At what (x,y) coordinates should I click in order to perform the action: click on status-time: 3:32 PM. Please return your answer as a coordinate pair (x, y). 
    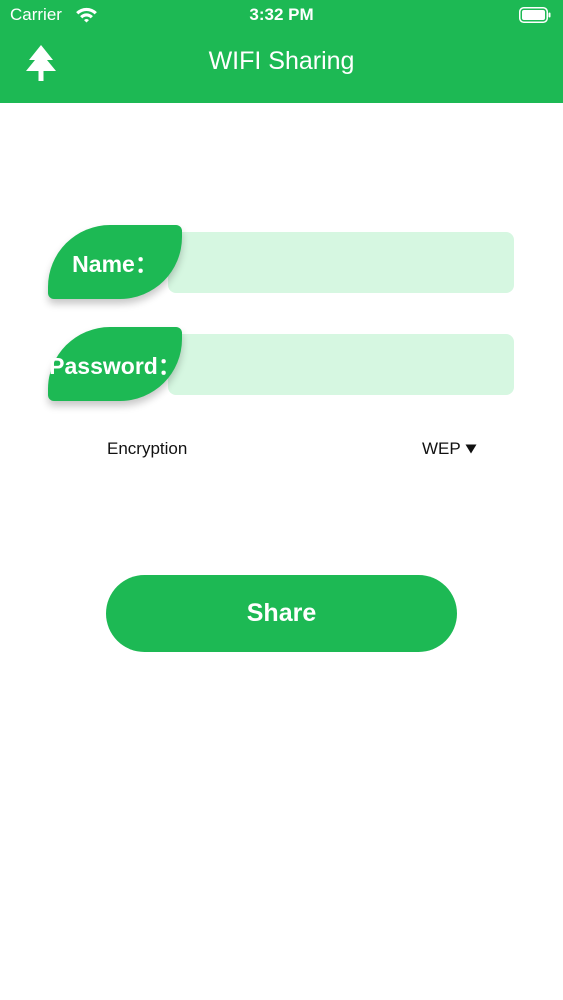
    Looking at the image, I should click on (281, 14).